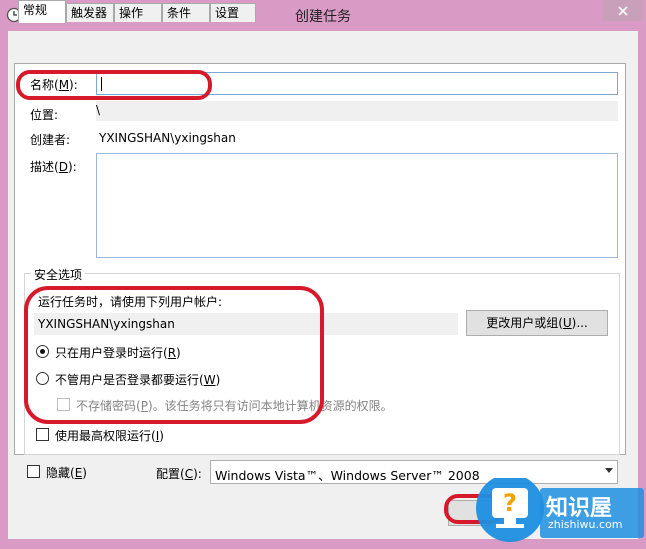 The width and height of the screenshot is (646, 549). Describe the element at coordinates (53, 167) in the screenshot. I see `description-label: 描述(D):` at that location.